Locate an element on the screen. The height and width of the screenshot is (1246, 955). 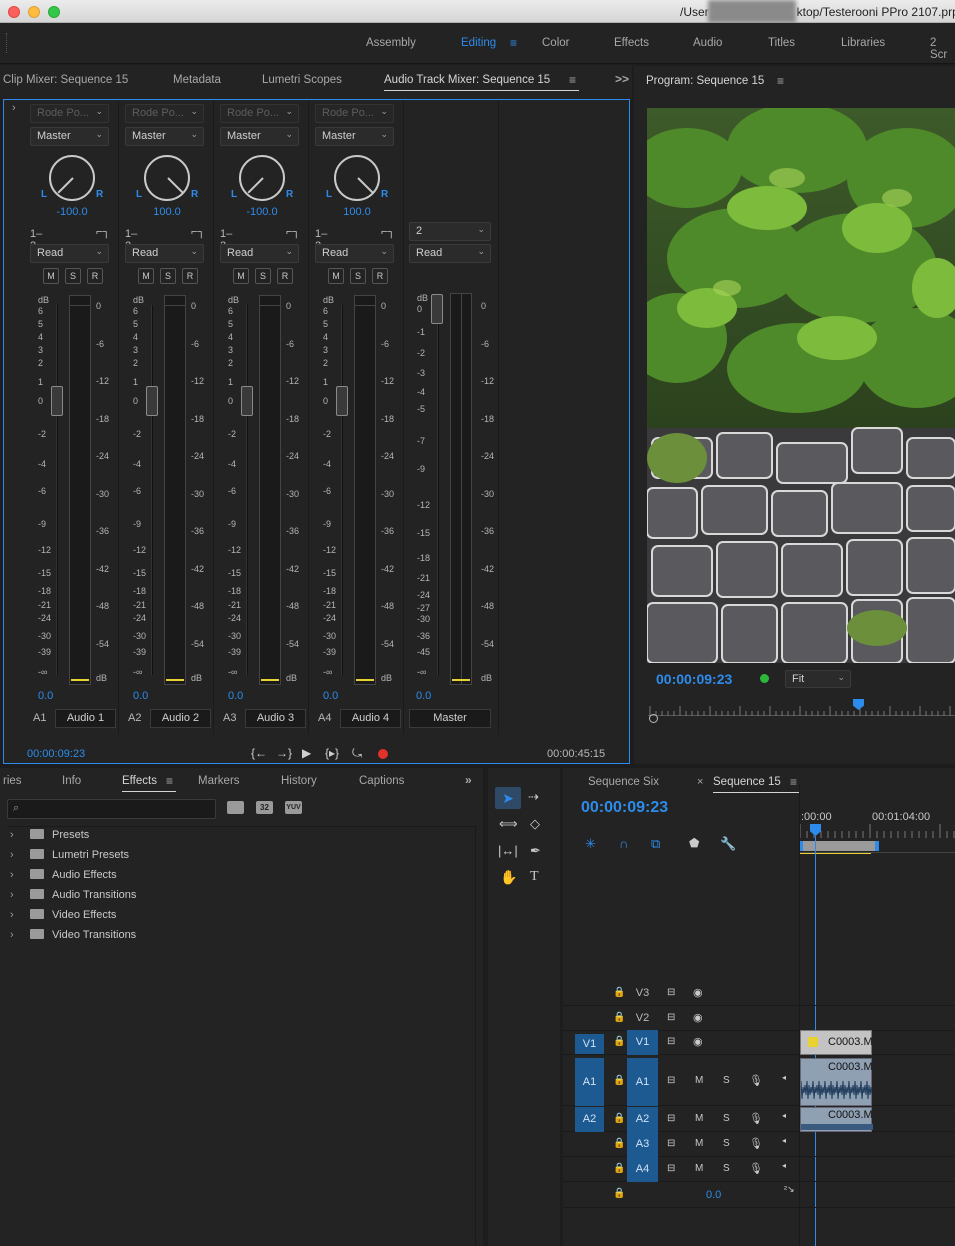
workspace-2scr: 2 Scr is located at coordinates (942, 49).